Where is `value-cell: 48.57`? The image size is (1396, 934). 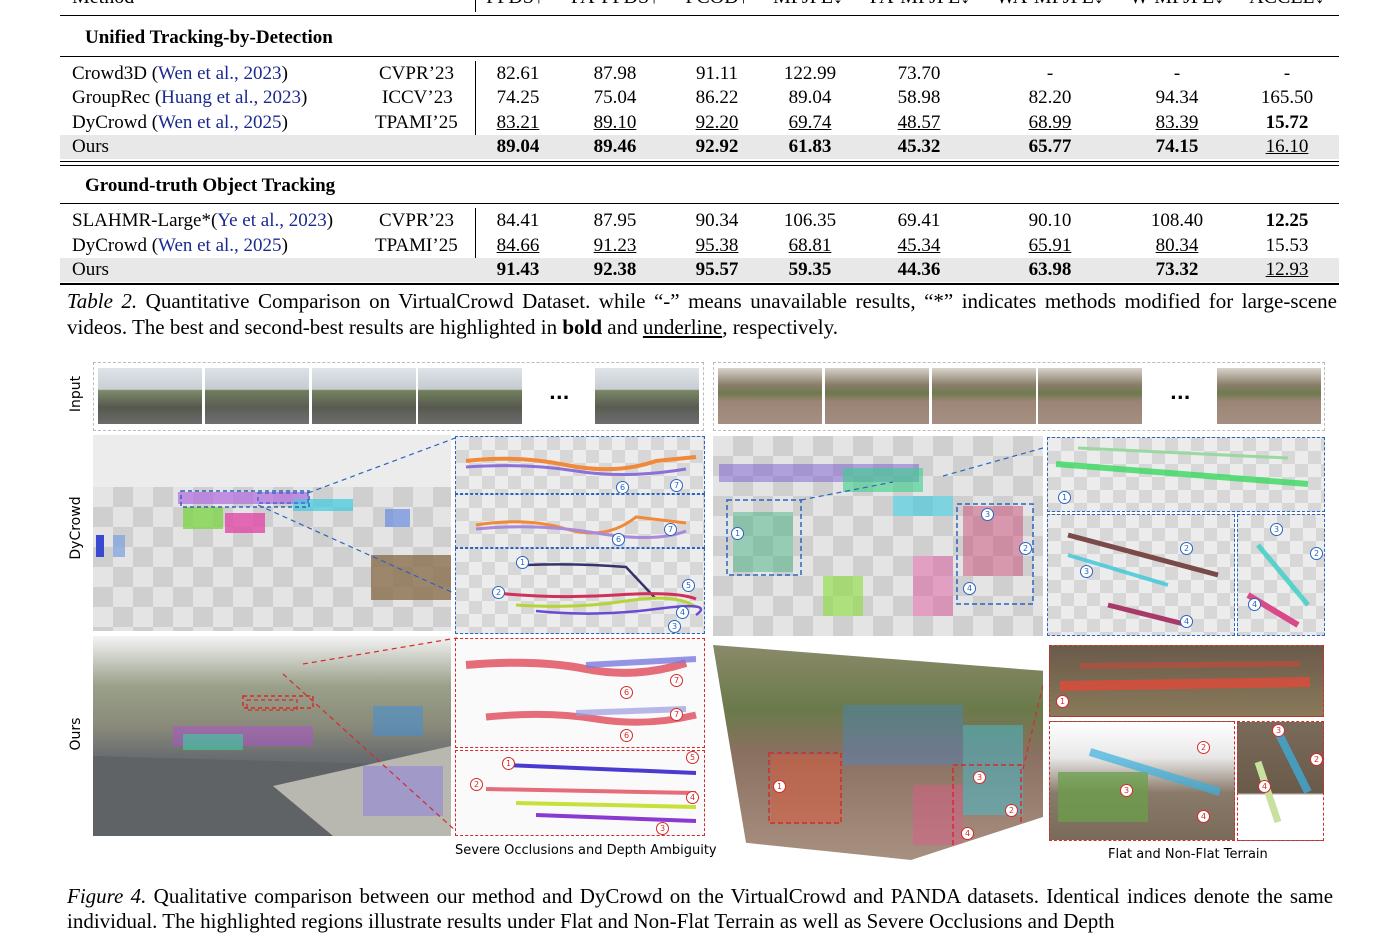 value-cell: 48.57 is located at coordinates (919, 122).